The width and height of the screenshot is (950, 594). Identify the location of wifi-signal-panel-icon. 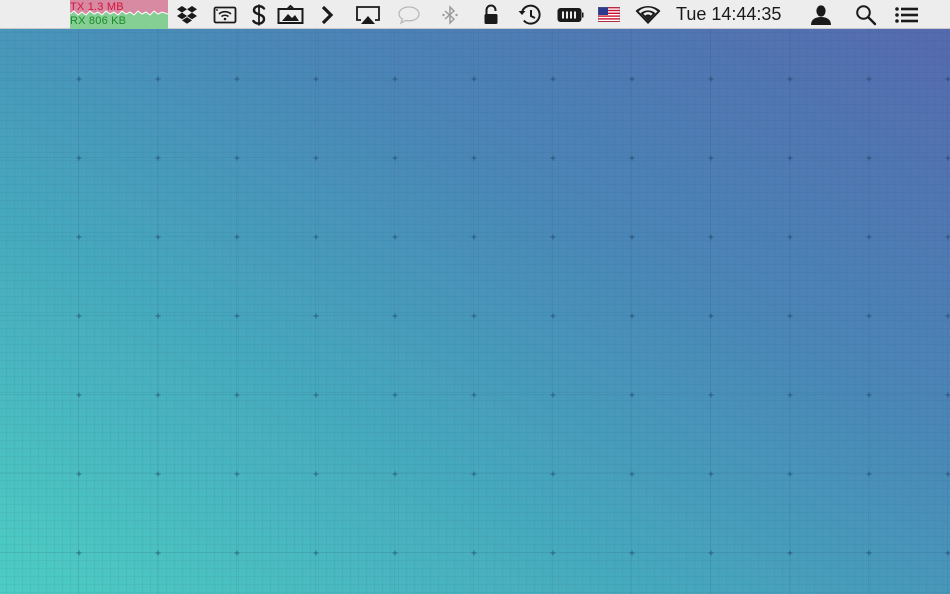
(225, 14).